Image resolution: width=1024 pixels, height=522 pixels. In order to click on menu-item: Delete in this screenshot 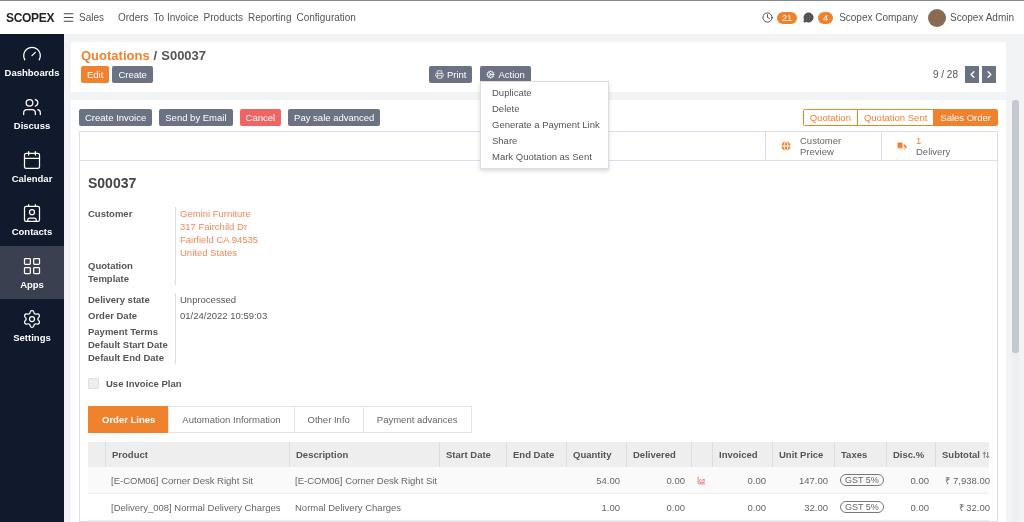, I will do `click(544, 109)`.